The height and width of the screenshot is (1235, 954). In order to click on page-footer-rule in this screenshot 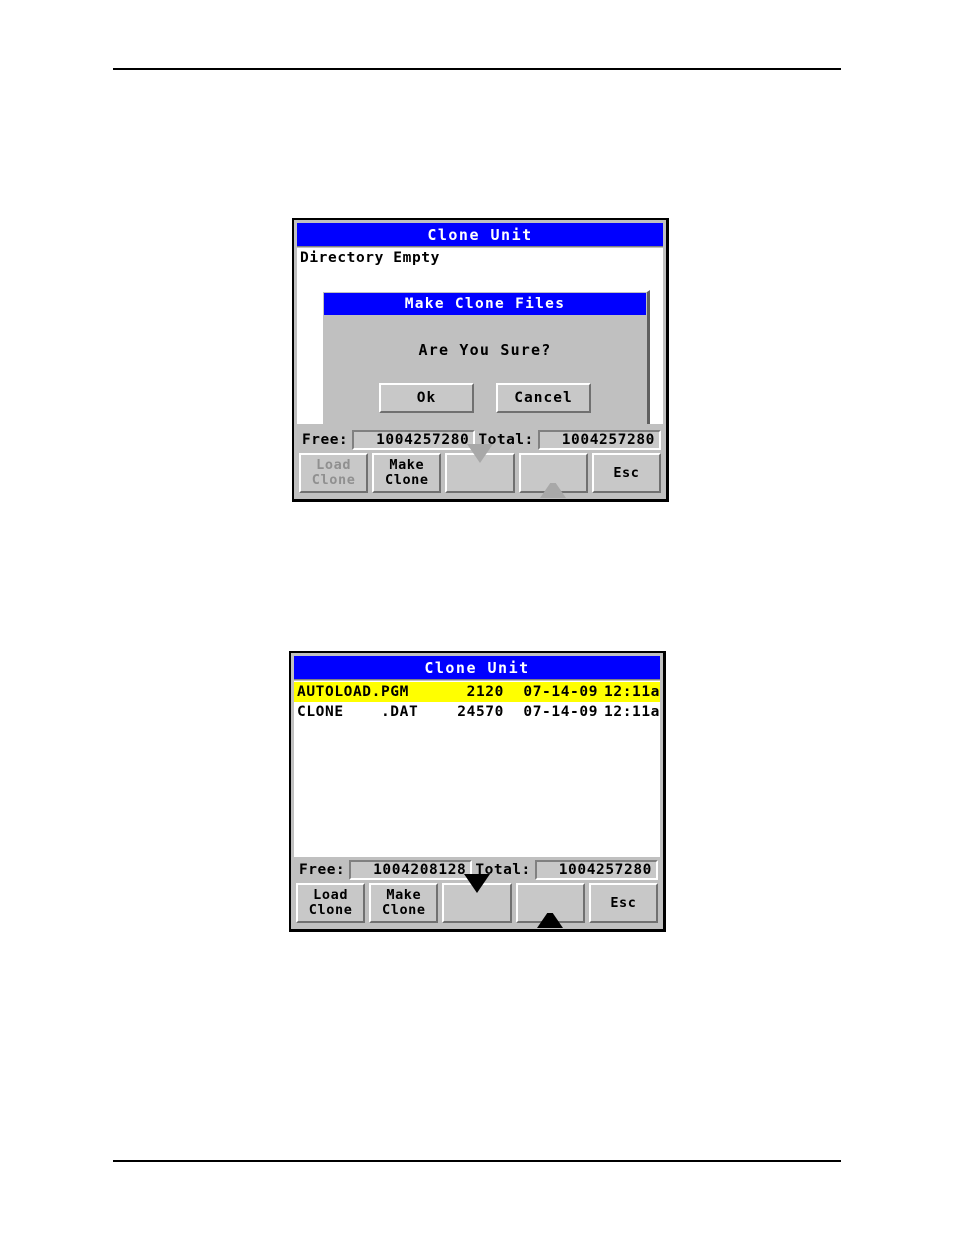, I will do `click(477, 1161)`.